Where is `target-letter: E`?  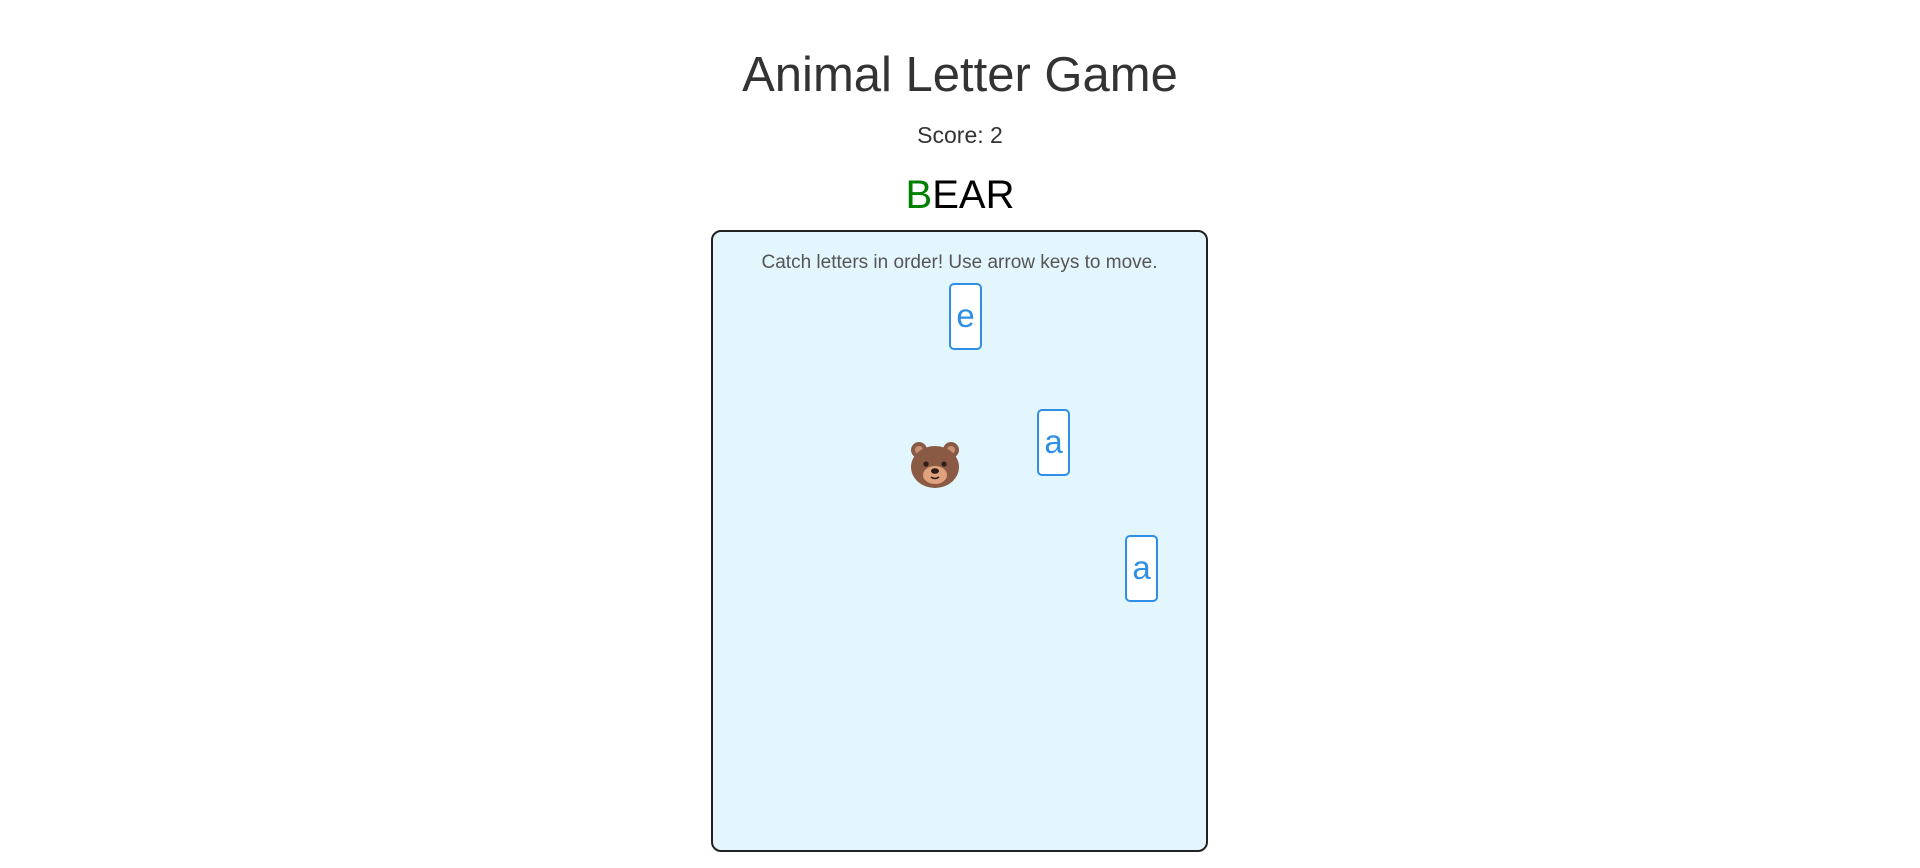
target-letter: E is located at coordinates (945, 195).